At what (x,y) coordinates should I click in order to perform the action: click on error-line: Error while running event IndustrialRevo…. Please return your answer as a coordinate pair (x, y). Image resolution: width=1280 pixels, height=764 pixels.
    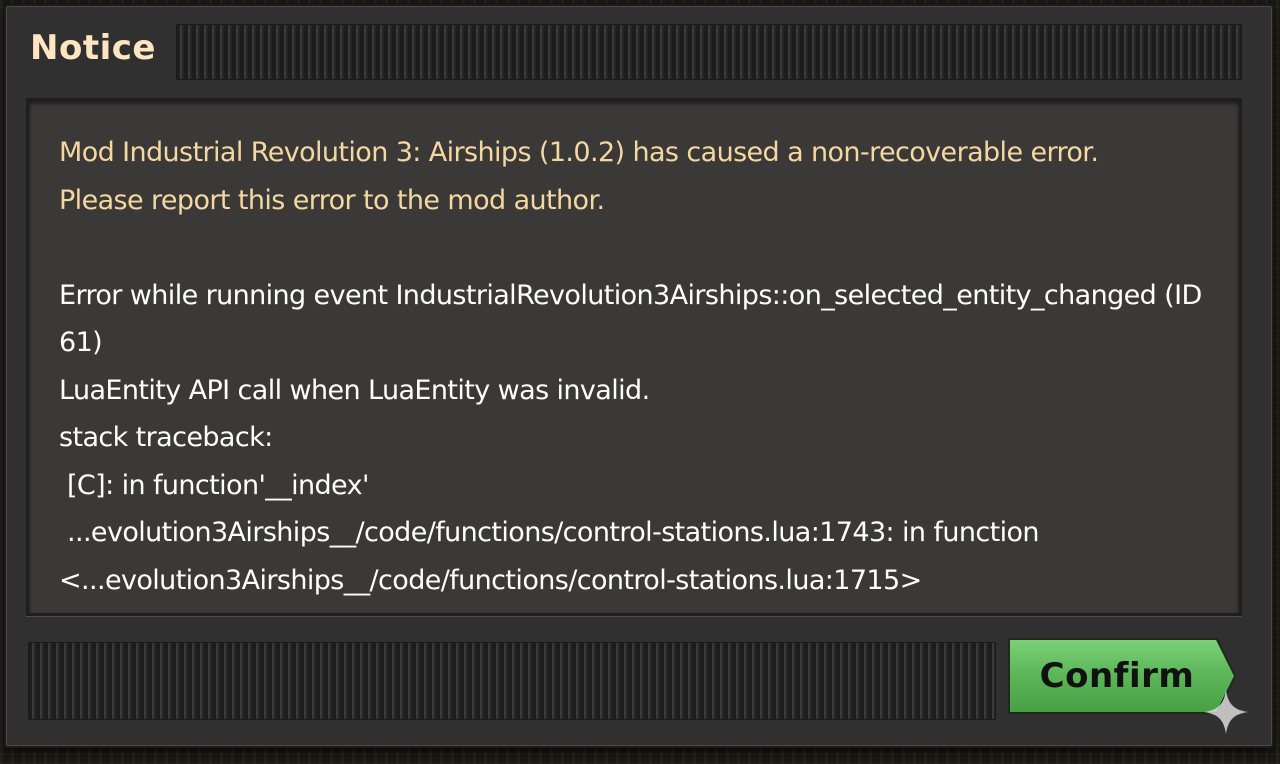
    Looking at the image, I should click on (630, 295).